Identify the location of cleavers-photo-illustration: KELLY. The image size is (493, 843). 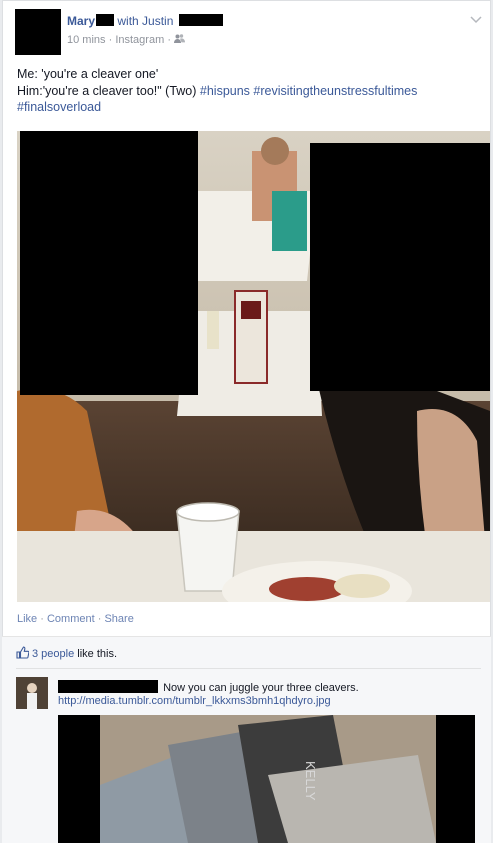
(268, 779).